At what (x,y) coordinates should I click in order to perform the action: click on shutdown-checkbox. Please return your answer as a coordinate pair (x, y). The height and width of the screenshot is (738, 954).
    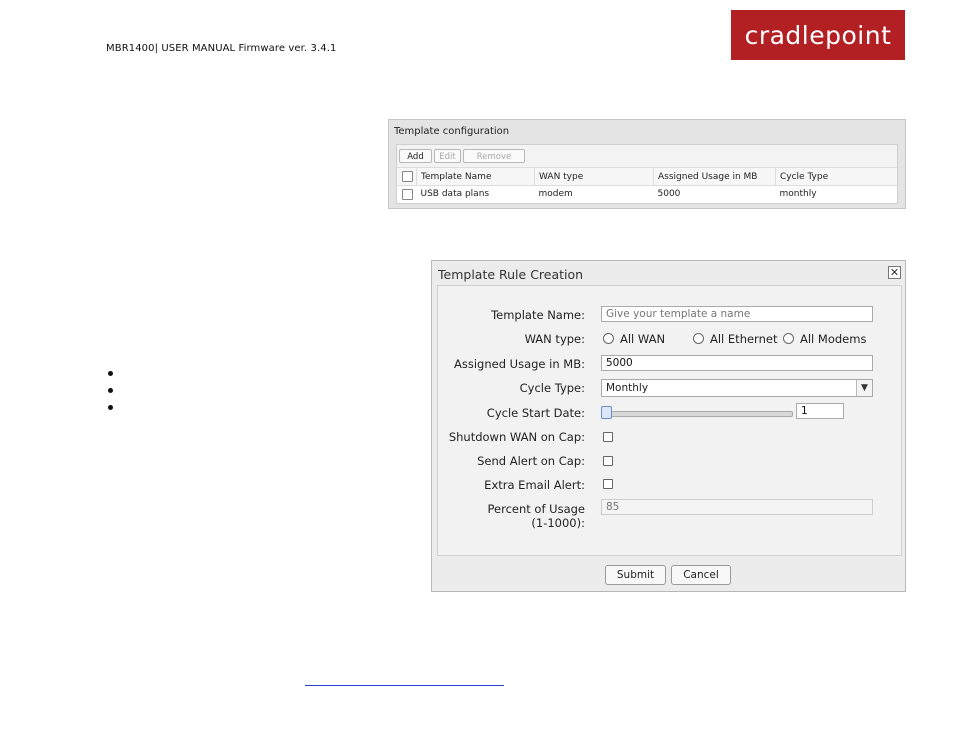
    Looking at the image, I should click on (608, 437).